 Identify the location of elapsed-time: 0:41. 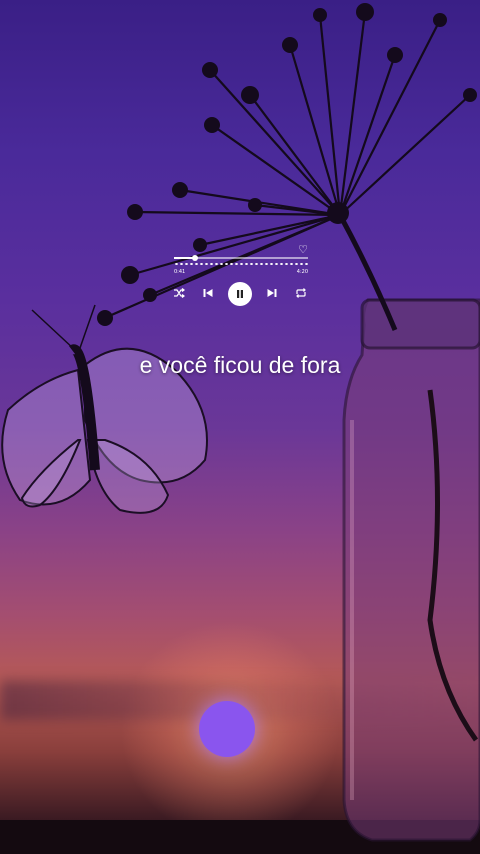
(180, 272).